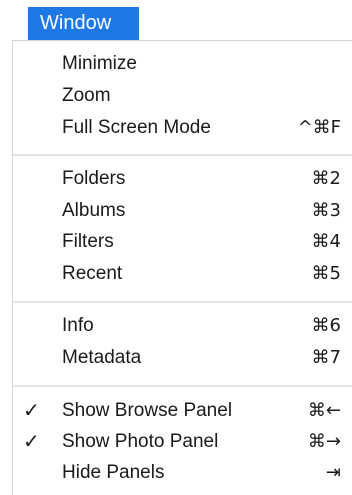 This screenshot has height=495, width=352. Describe the element at coordinates (102, 357) in the screenshot. I see `menu-item-label: Metadata` at that location.